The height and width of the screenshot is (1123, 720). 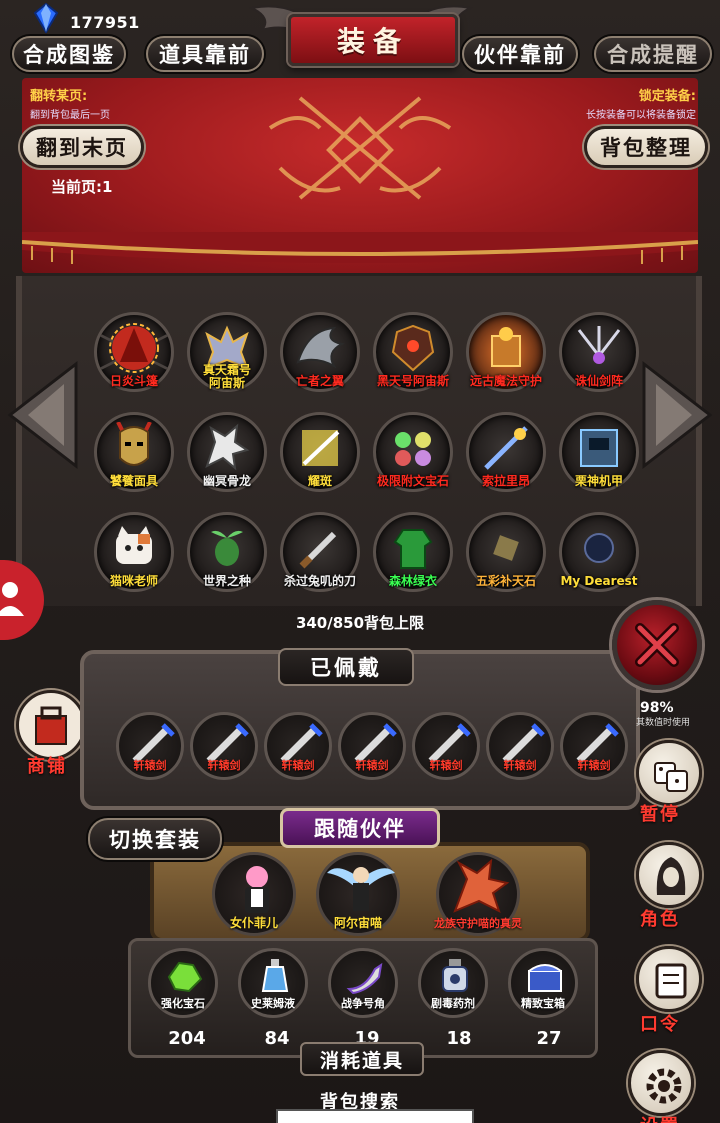 What do you see at coordinates (134, 348) in the screenshot?
I see `cloak-icon` at bounding box center [134, 348].